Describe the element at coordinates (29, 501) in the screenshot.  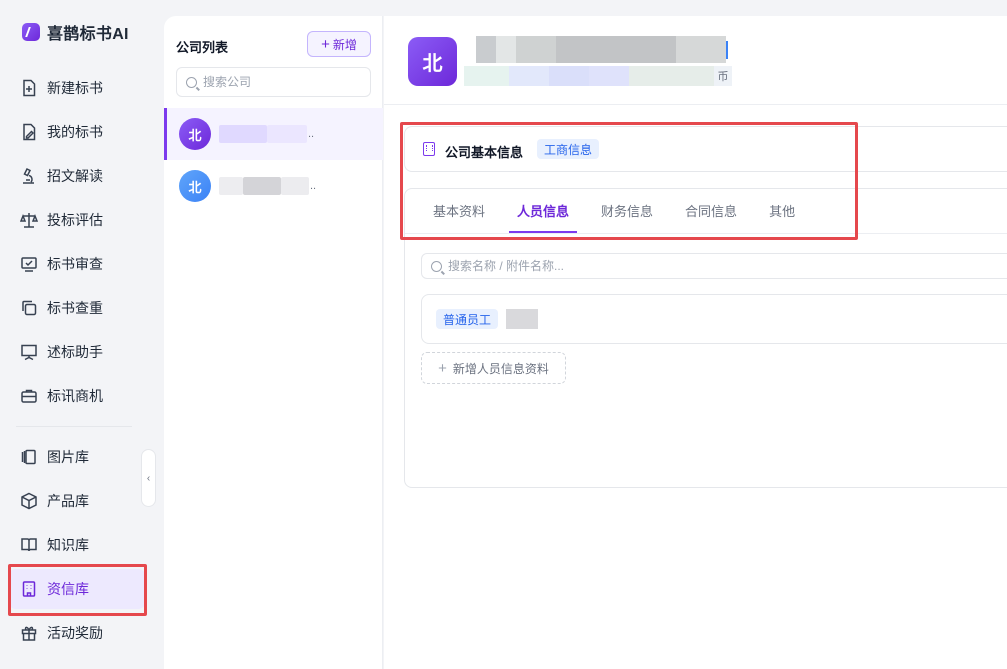
I see `box-icon` at that location.